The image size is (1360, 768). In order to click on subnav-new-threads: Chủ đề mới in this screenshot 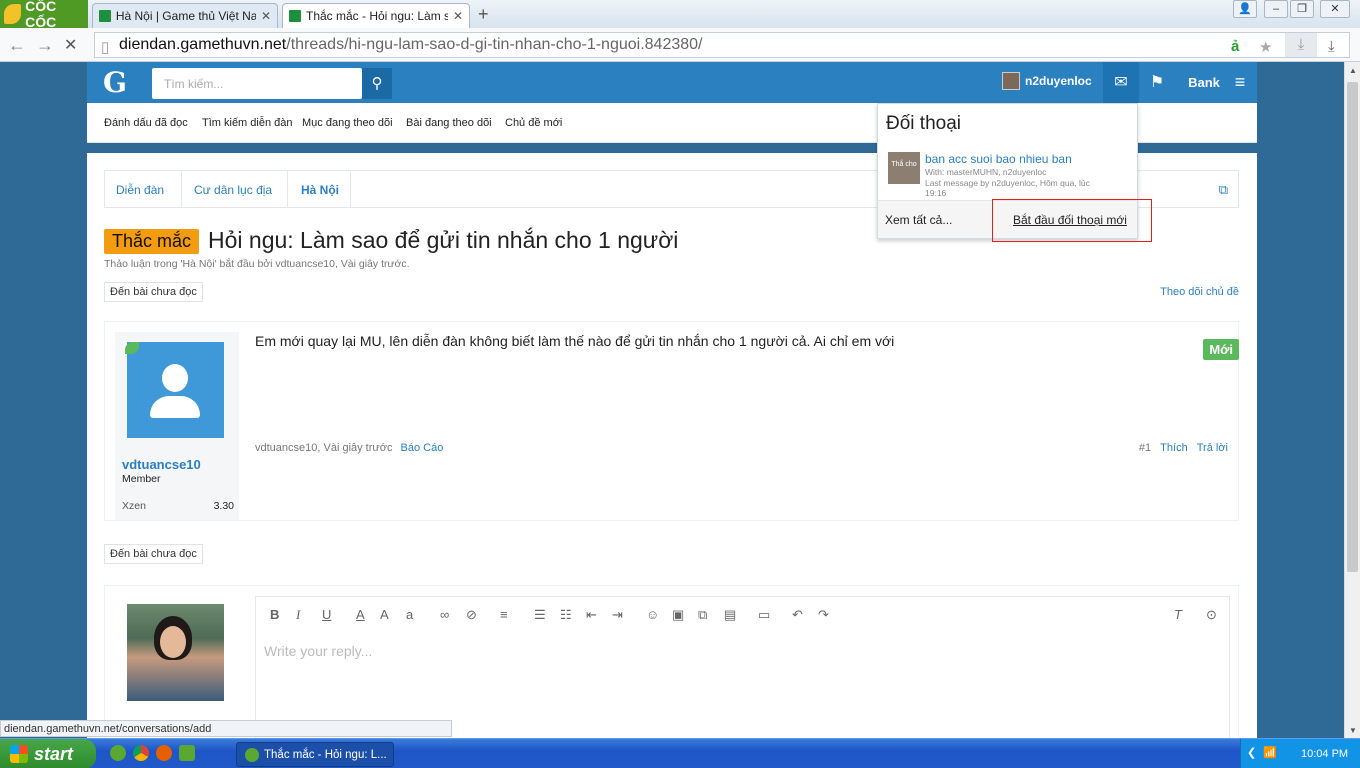, I will do `click(533, 123)`.